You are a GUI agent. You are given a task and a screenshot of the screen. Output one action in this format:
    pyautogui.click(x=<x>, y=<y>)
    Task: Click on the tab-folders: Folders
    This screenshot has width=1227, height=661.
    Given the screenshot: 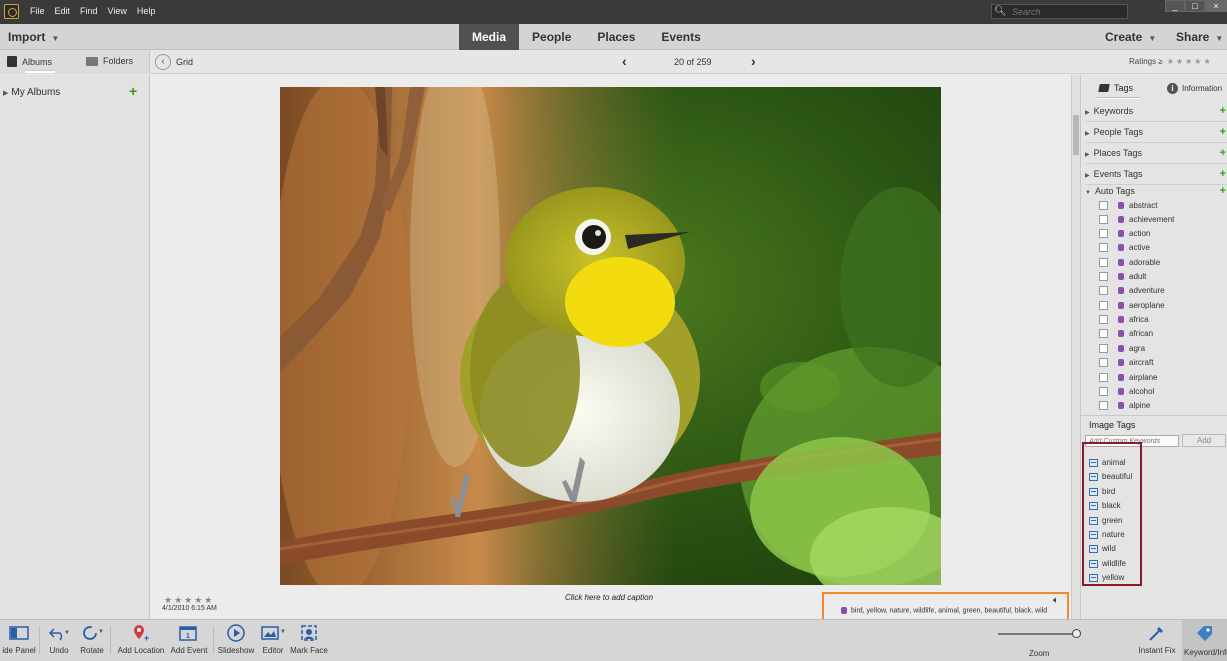 What is the action you would take?
    pyautogui.click(x=109, y=61)
    